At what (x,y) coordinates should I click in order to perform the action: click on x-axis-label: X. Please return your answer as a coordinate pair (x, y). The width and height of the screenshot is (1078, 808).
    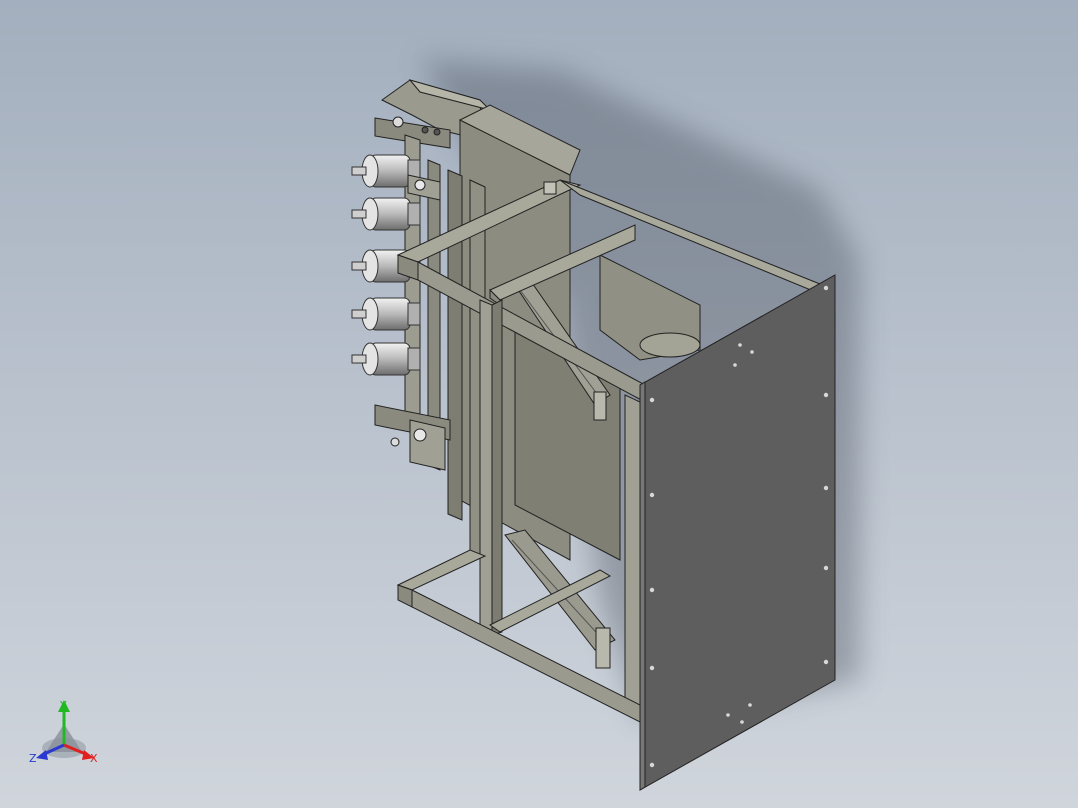
    Looking at the image, I should click on (94, 758).